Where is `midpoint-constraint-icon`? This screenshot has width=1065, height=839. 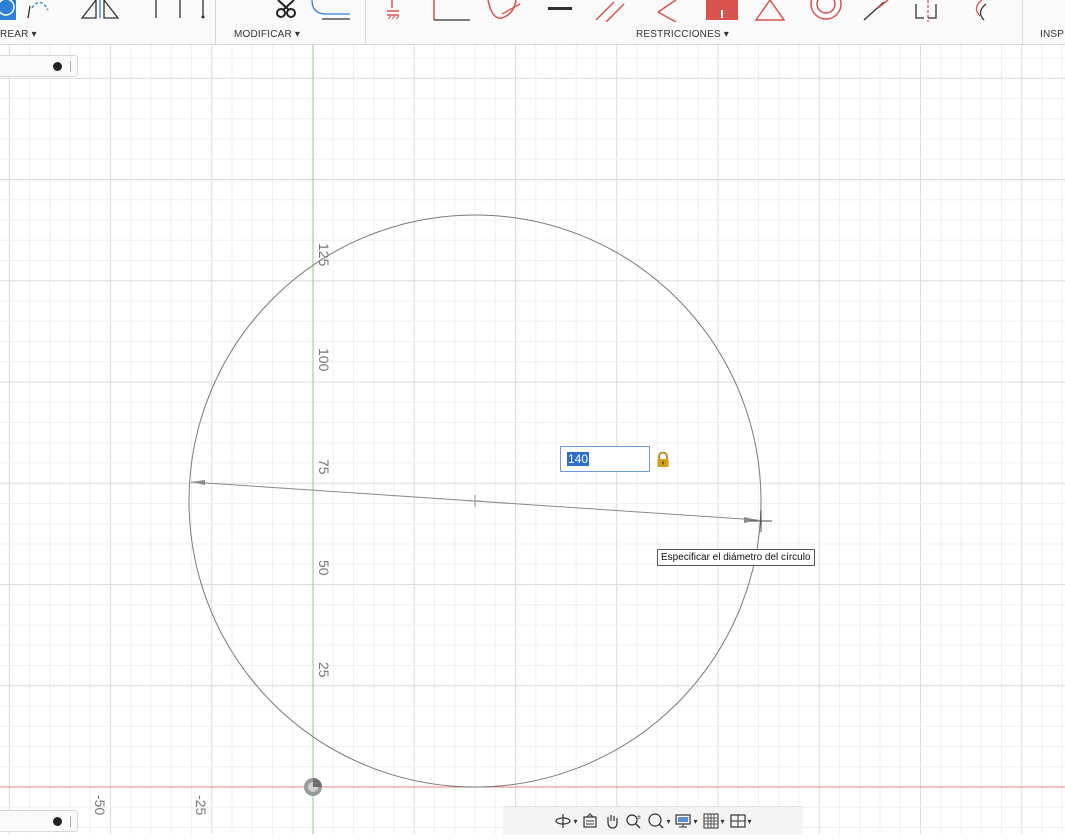
midpoint-constraint-icon is located at coordinates (776, 11).